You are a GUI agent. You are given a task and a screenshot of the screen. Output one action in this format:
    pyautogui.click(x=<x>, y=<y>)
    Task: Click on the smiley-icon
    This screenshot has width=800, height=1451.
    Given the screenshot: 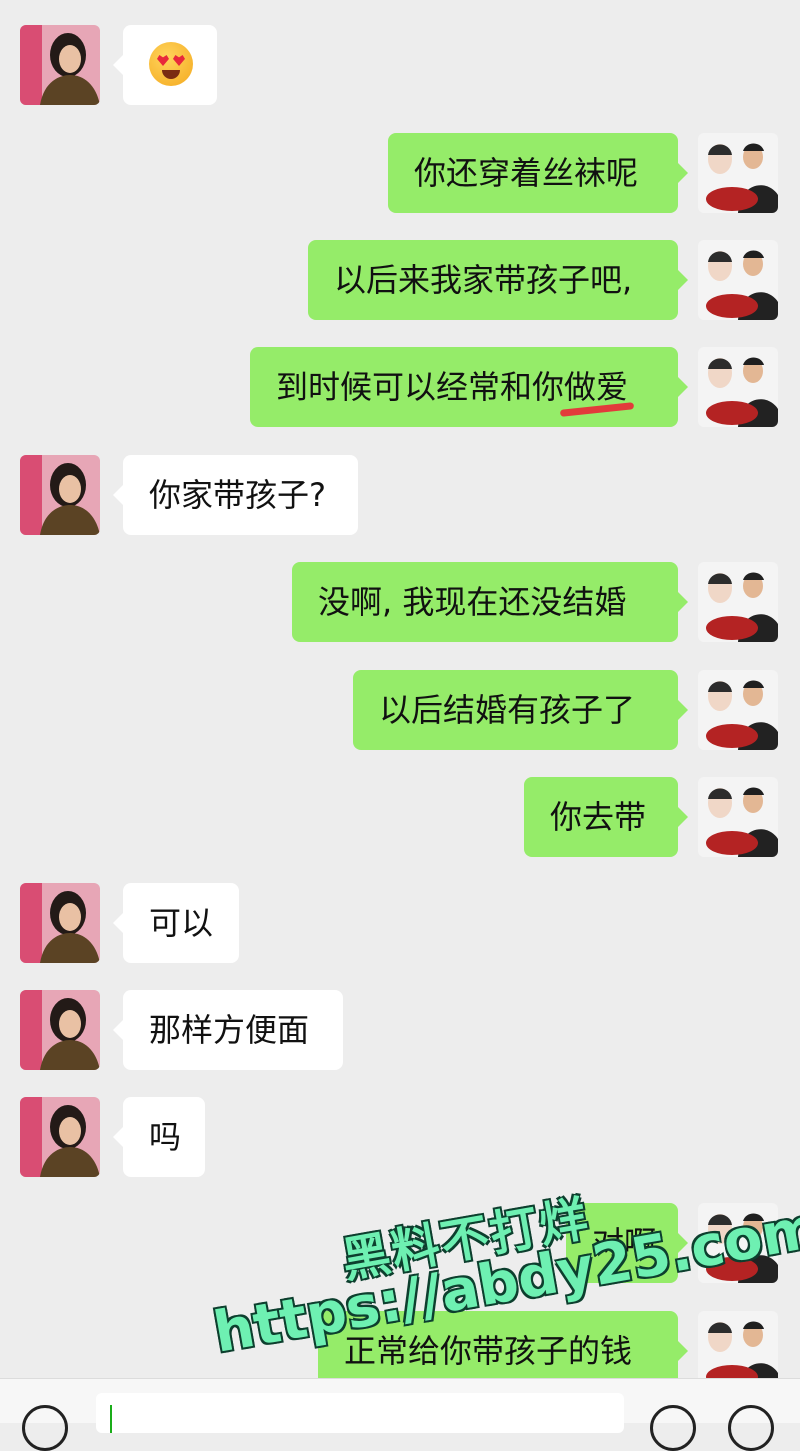 What is the action you would take?
    pyautogui.click(x=673, y=1428)
    